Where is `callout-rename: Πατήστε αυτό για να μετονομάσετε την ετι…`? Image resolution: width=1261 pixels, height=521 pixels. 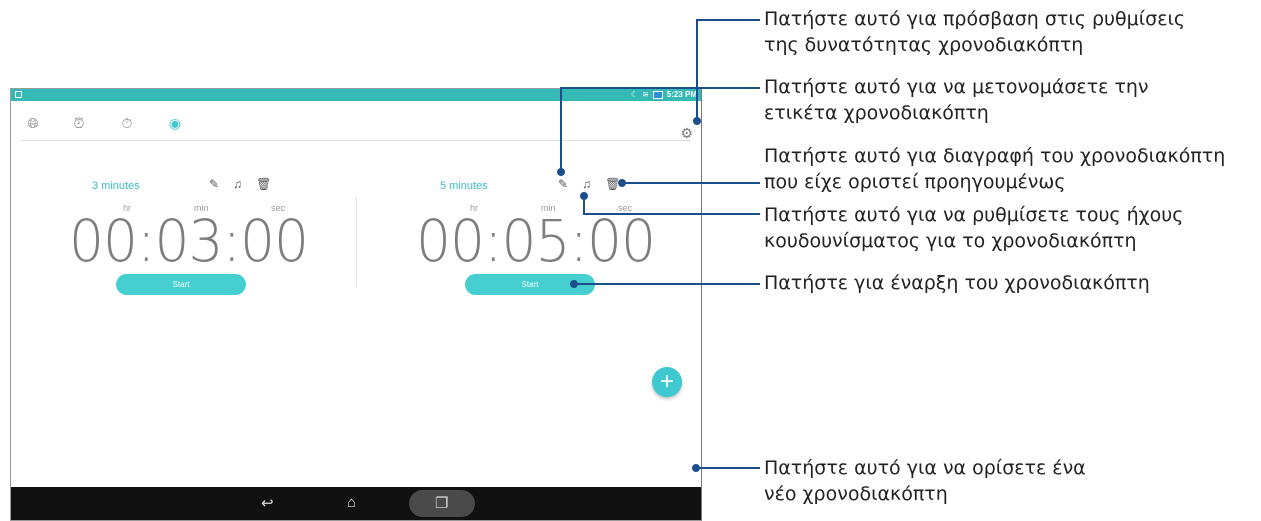 callout-rename: Πατήστε αυτό για να μετονομάσετε την ετι… is located at coordinates (956, 100).